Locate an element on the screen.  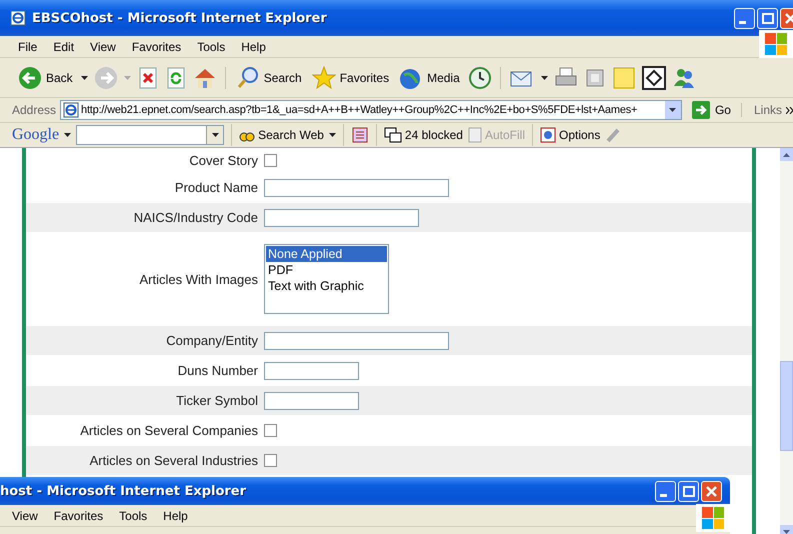
field-label: Duns Number is located at coordinates (217, 370).